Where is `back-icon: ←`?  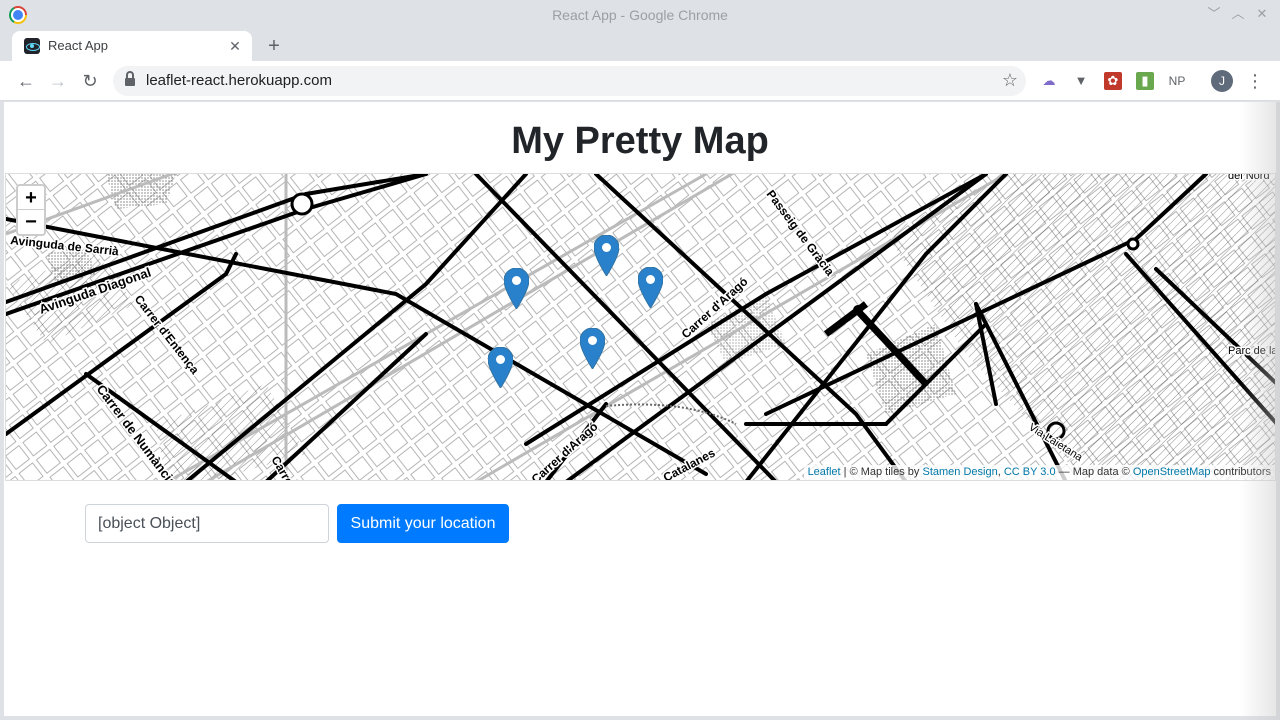 back-icon: ← is located at coordinates (26, 81).